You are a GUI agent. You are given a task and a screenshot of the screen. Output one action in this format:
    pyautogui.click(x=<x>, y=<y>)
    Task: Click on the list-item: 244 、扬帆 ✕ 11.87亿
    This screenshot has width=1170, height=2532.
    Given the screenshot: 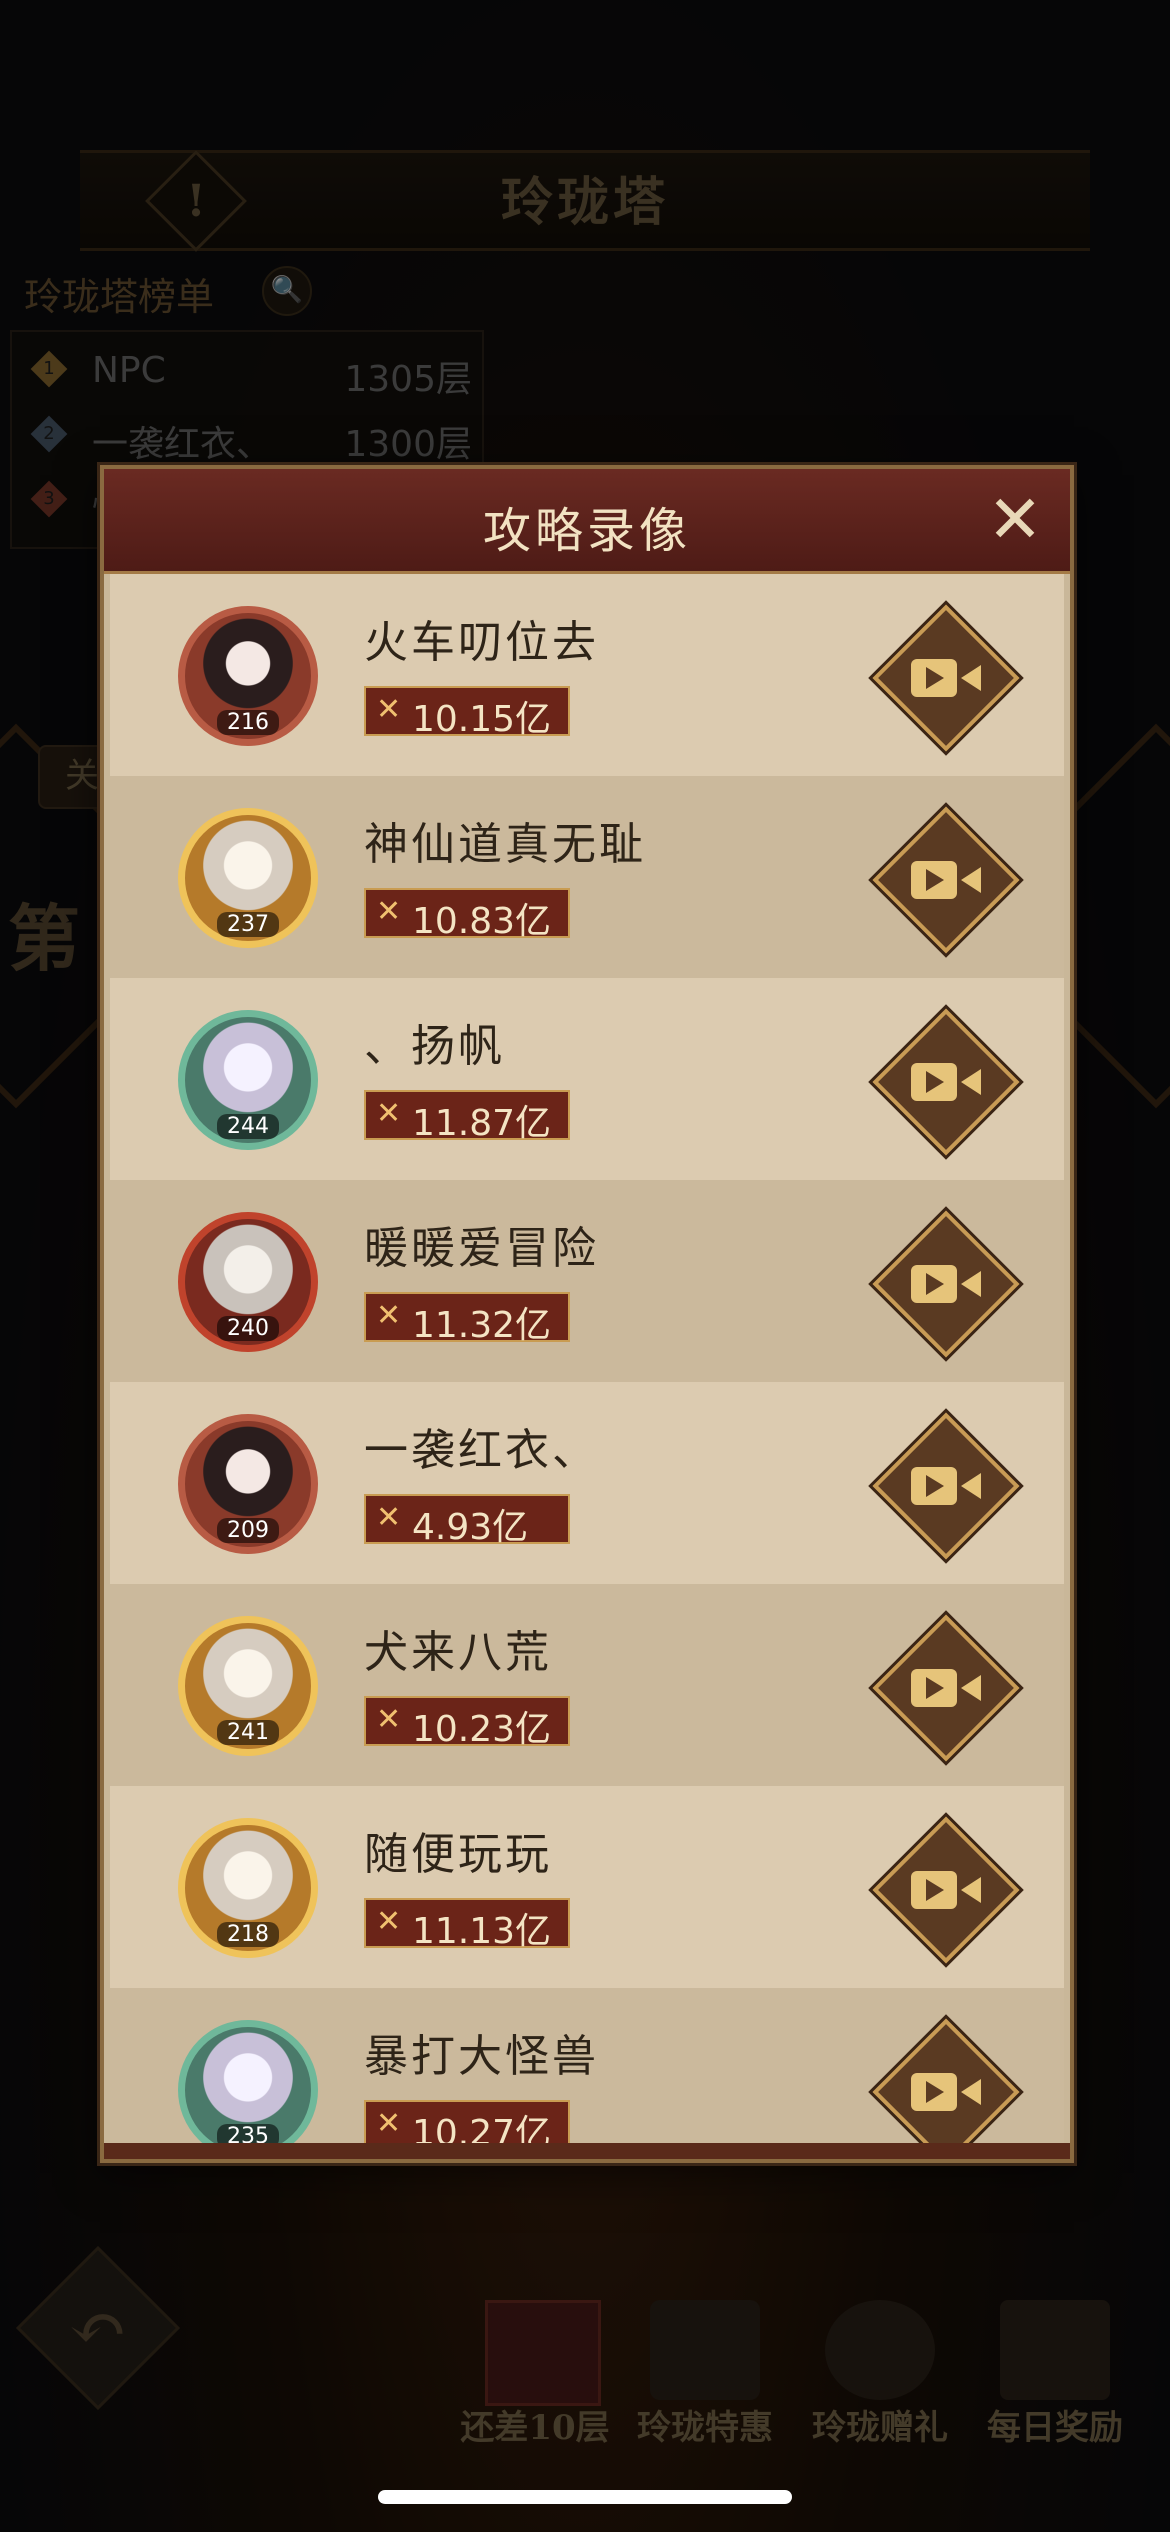 What is the action you would take?
    pyautogui.click(x=587, y=1079)
    